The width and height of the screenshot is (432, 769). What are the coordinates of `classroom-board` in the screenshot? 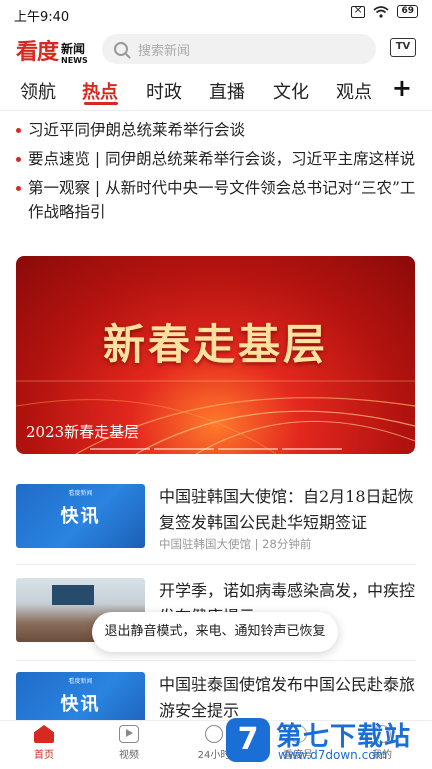 It's located at (73, 595).